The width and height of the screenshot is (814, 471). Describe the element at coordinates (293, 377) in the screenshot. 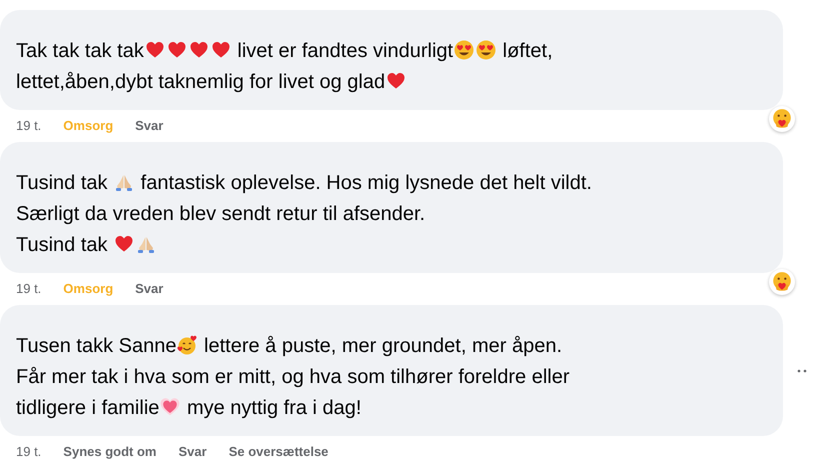

I see `comment-text: Får mer tak i hva som er mitt, og hva som tilhører foreldre eller` at that location.